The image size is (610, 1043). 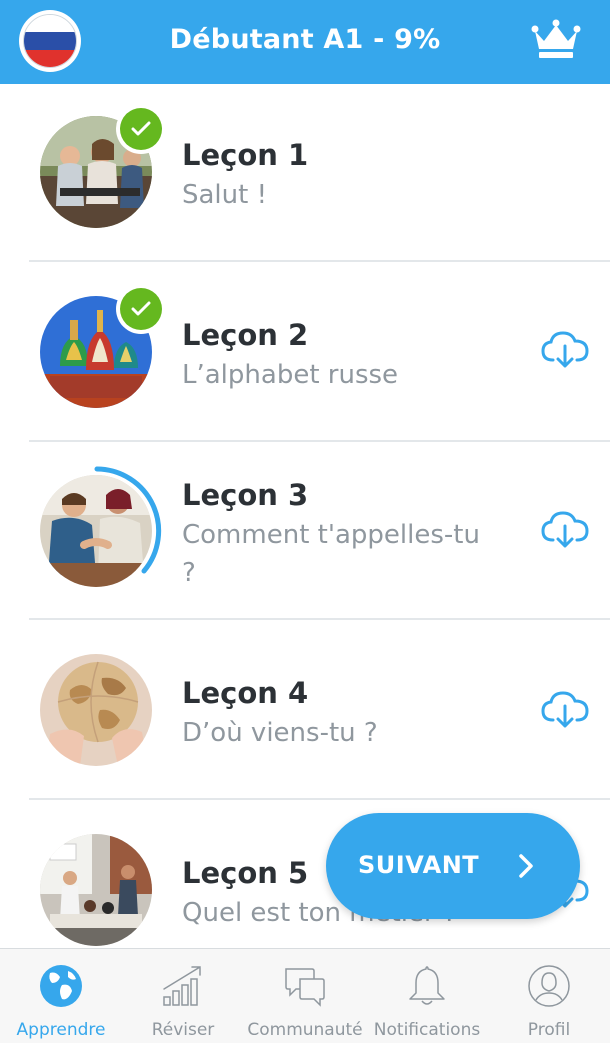 I want to click on tab-reviser: Réviser, so click(x=183, y=996).